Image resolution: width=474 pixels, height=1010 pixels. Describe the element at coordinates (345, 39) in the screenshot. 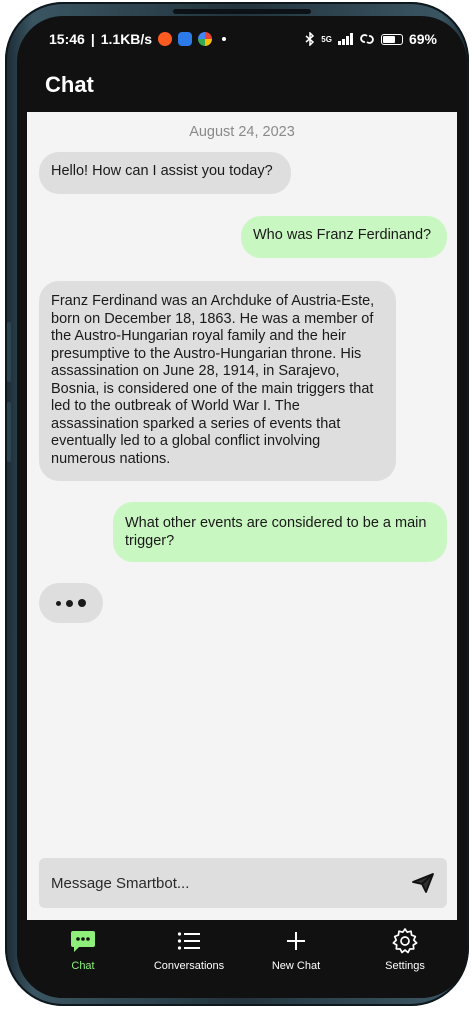

I see `signal-icon` at that location.